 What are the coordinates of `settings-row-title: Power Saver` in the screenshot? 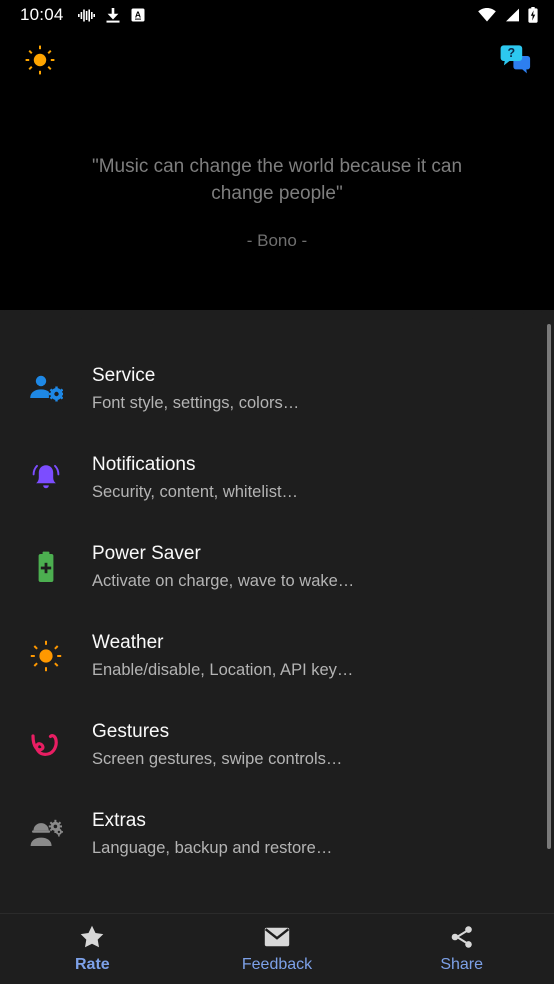 It's located at (146, 553).